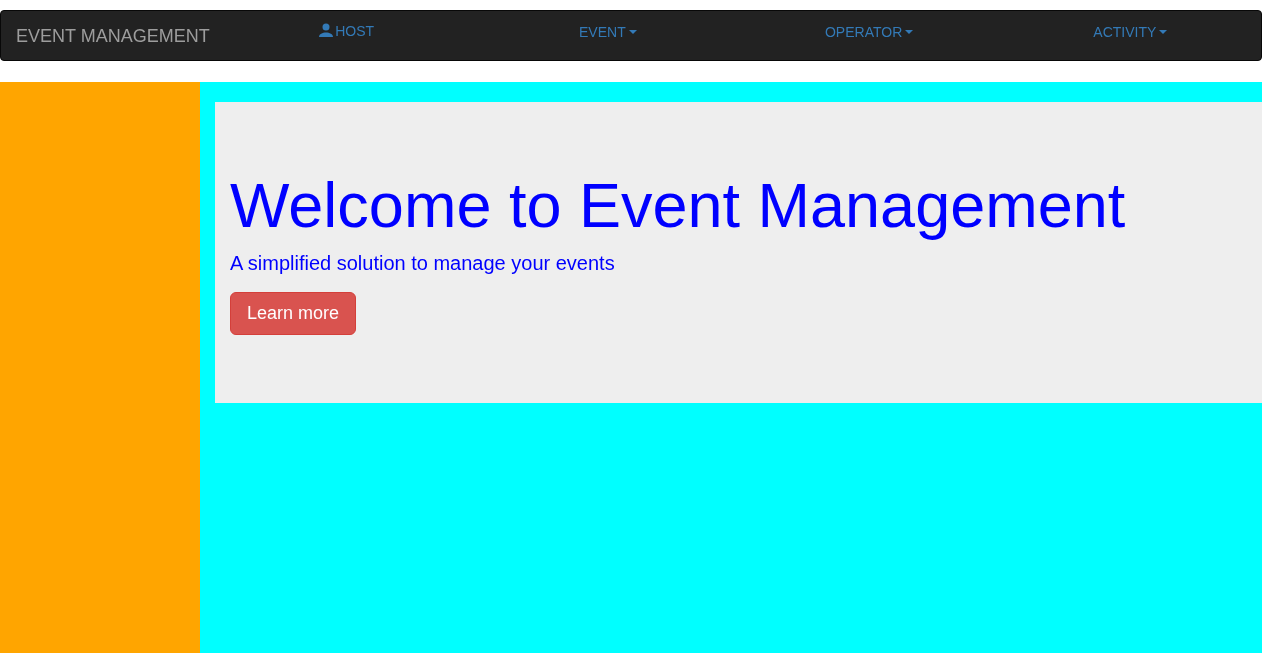 This screenshot has height=653, width=1262. What do you see at coordinates (108, 36) in the screenshot?
I see `brand-link: EVENT MANAGEMENT` at bounding box center [108, 36].